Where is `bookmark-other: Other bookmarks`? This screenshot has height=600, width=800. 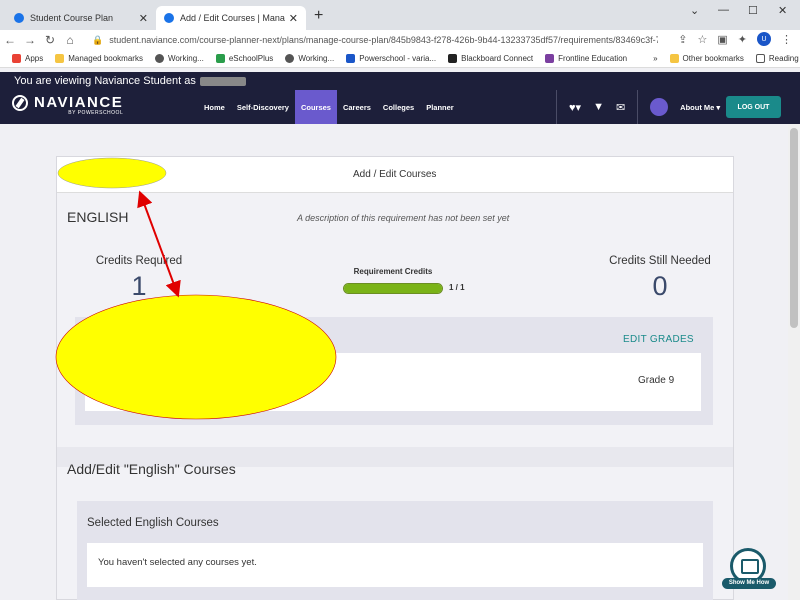
bookmark-other: Other bookmarks is located at coordinates (706, 58).